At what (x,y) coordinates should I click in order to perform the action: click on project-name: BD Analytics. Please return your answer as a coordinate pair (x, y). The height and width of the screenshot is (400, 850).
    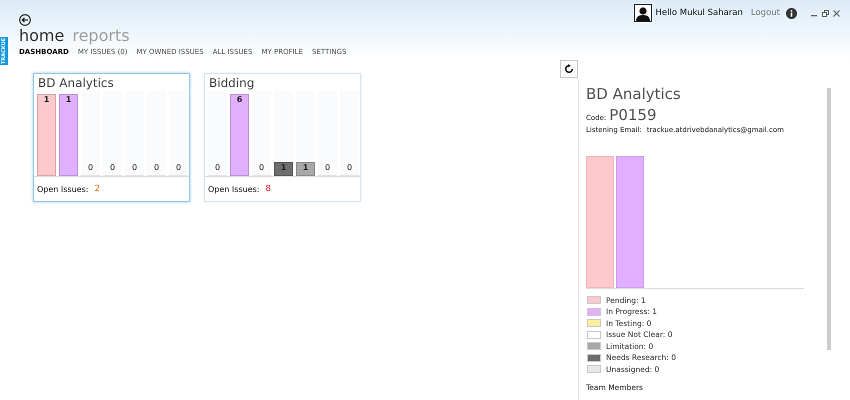
    Looking at the image, I should click on (76, 82).